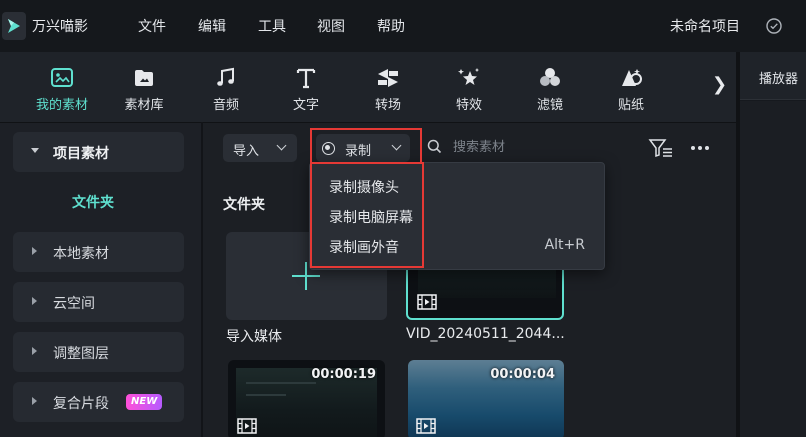 The image size is (806, 437). Describe the element at coordinates (661, 148) in the screenshot. I see `filter-funnel-icon` at that location.